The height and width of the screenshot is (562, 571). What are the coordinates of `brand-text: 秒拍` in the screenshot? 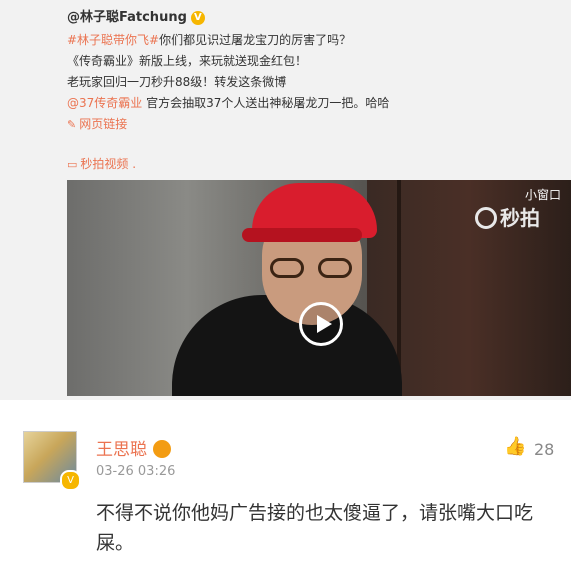 It's located at (520, 218).